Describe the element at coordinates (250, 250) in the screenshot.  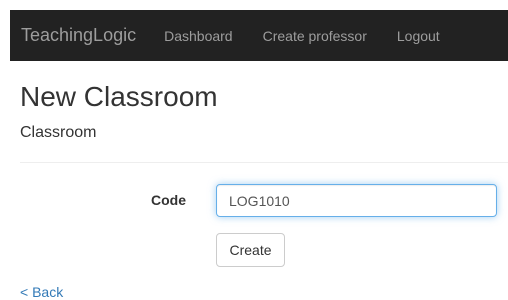
I see `create-button: Create` at that location.